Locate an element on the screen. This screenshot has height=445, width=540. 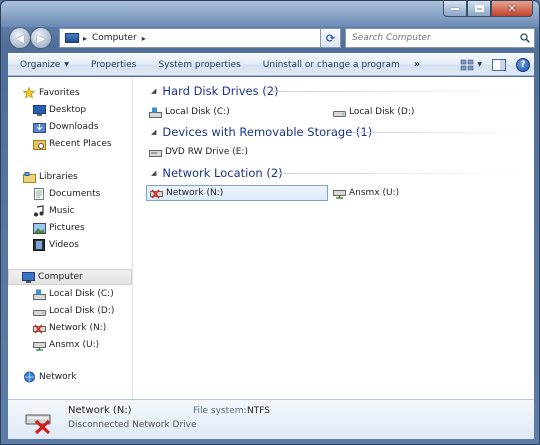
close-icon: ✕ is located at coordinates (512, 8).